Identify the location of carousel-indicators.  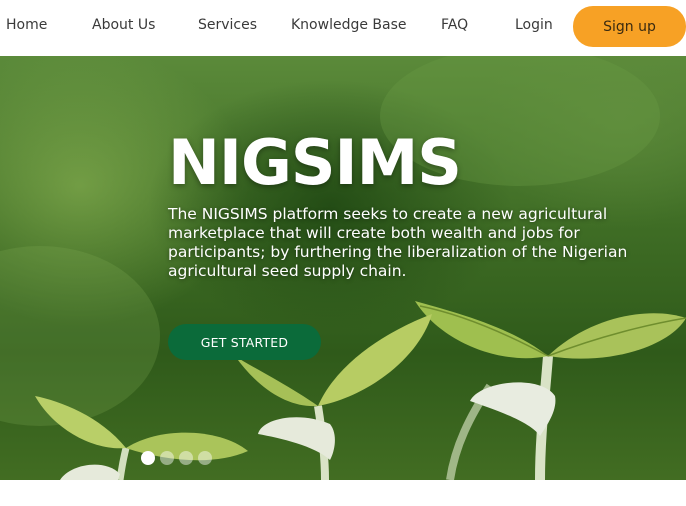
(176, 458).